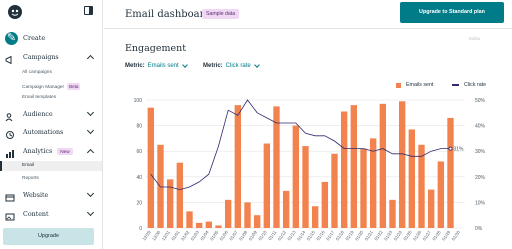  I want to click on x-tick-label: 12/31, so click(166, 235).